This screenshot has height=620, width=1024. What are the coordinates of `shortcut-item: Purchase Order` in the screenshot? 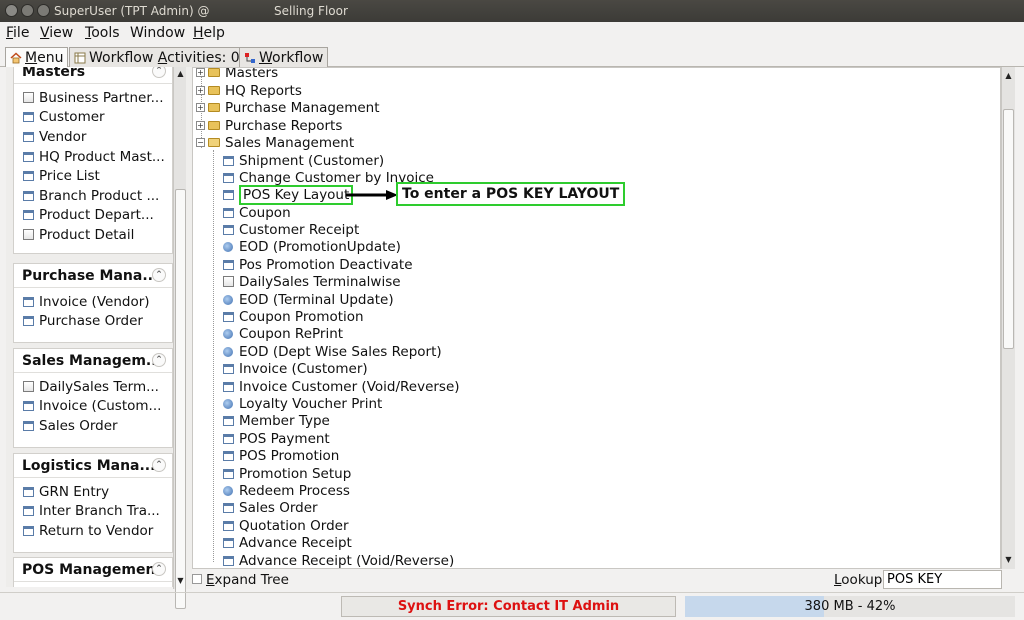 It's located at (93, 322).